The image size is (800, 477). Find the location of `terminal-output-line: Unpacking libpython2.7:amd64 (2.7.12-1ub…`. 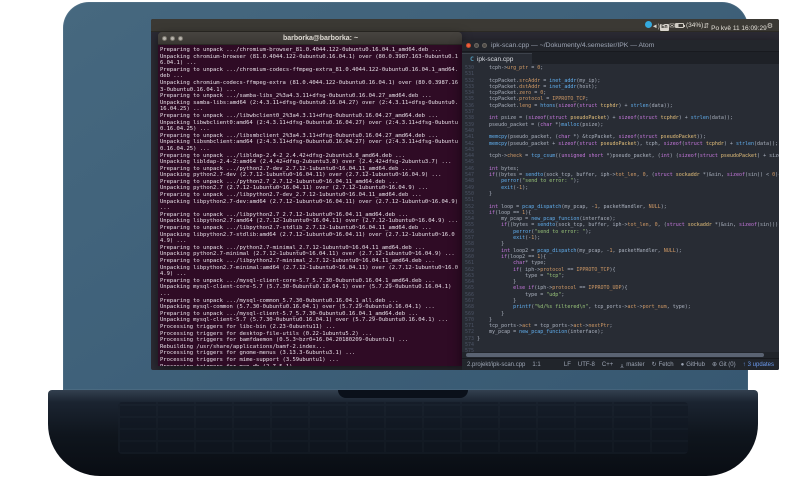

terminal-output-line: Unpacking libpython2.7:amd64 (2.7.12-1ub… is located at coordinates (309, 221).